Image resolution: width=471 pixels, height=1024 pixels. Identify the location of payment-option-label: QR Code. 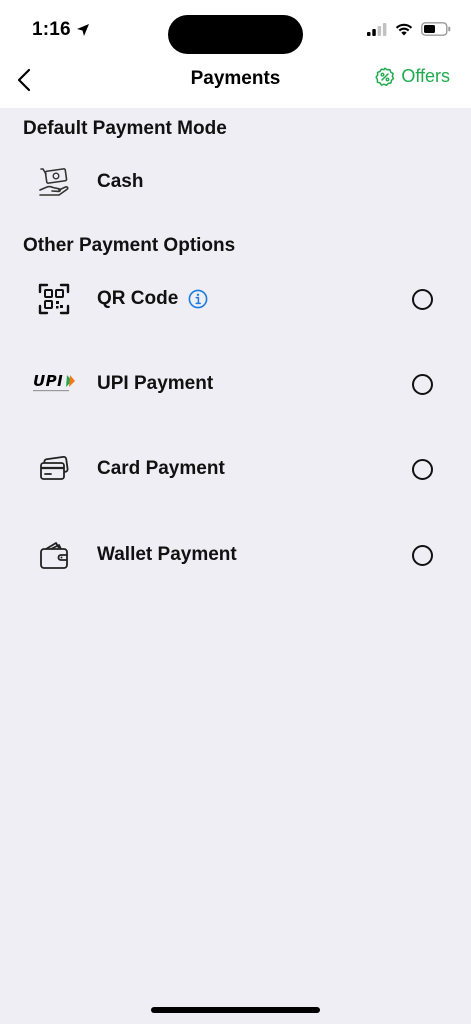
(152, 299).